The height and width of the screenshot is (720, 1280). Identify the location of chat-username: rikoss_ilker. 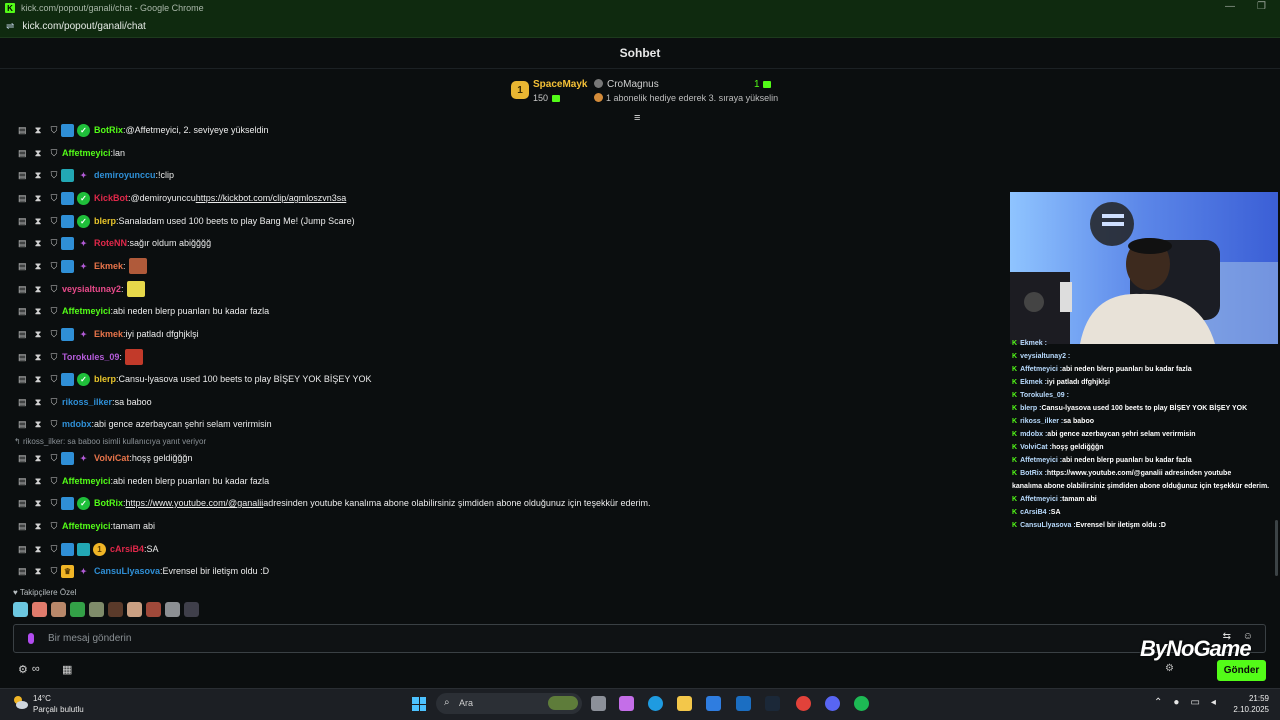
(87, 402).